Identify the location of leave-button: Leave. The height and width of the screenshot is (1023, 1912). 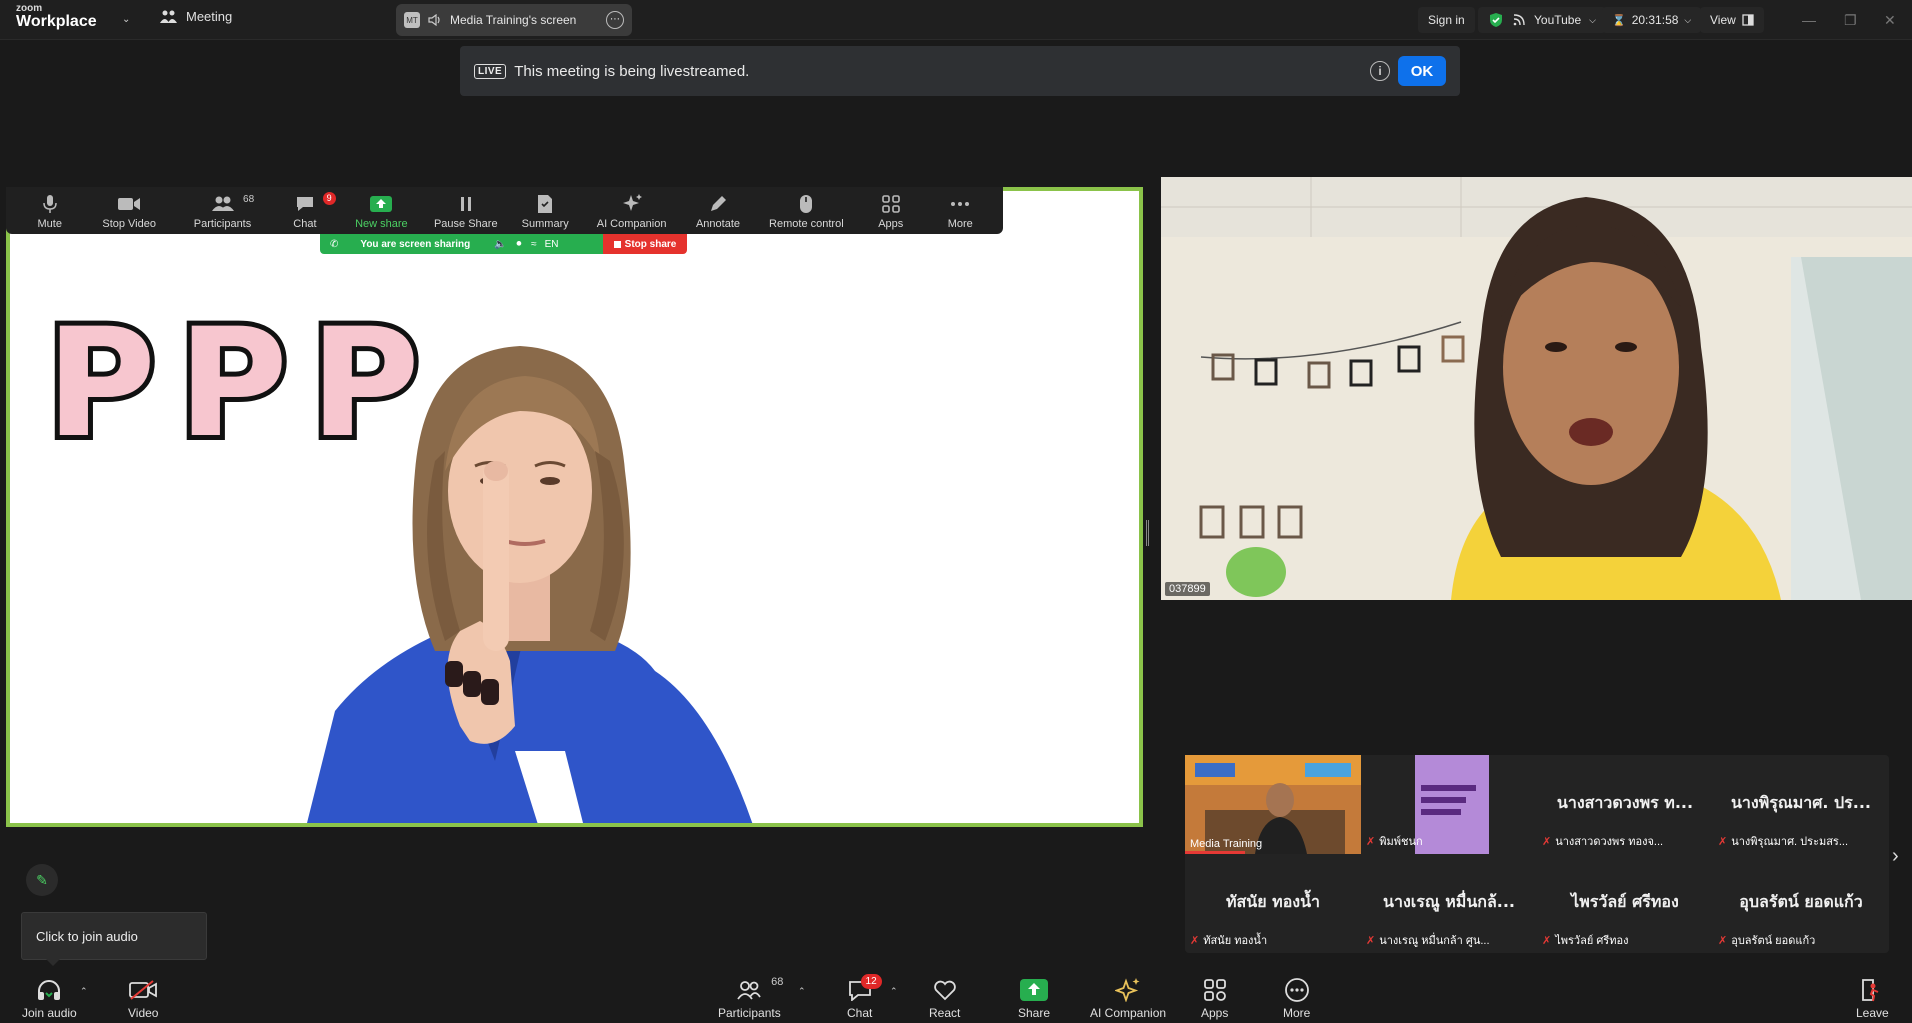
(1872, 999).